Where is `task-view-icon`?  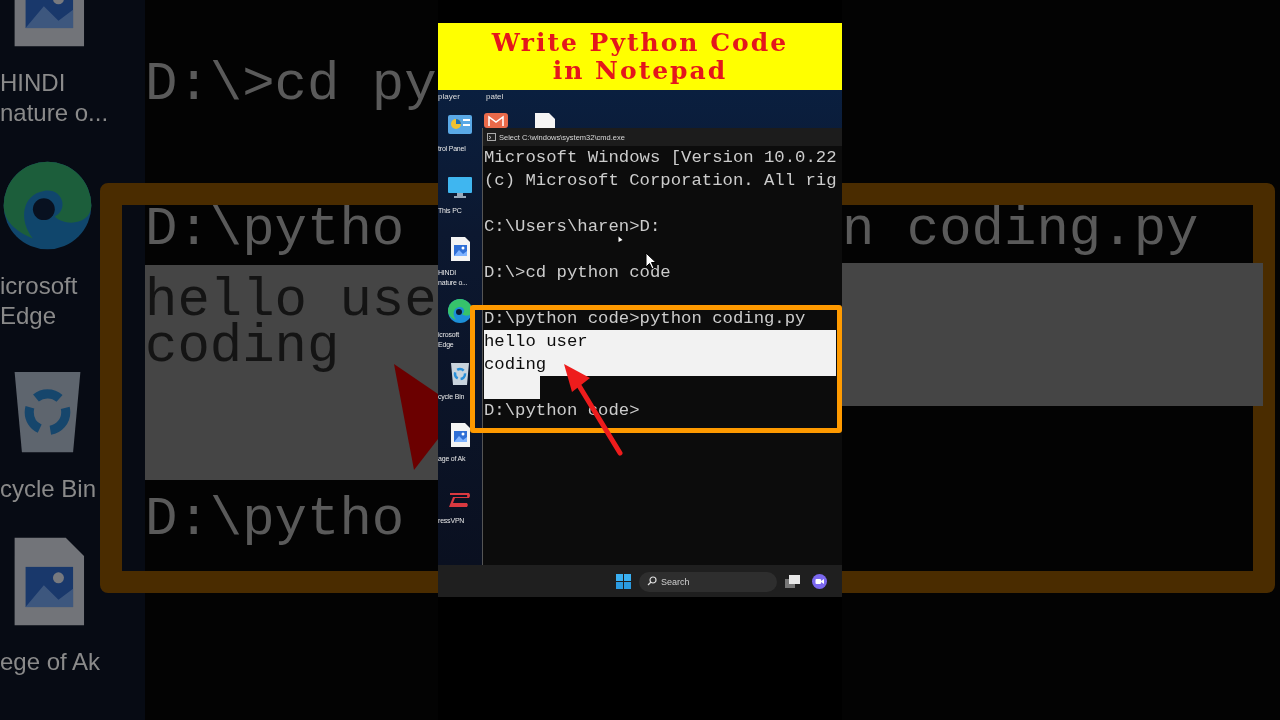
task-view-icon is located at coordinates (792, 581).